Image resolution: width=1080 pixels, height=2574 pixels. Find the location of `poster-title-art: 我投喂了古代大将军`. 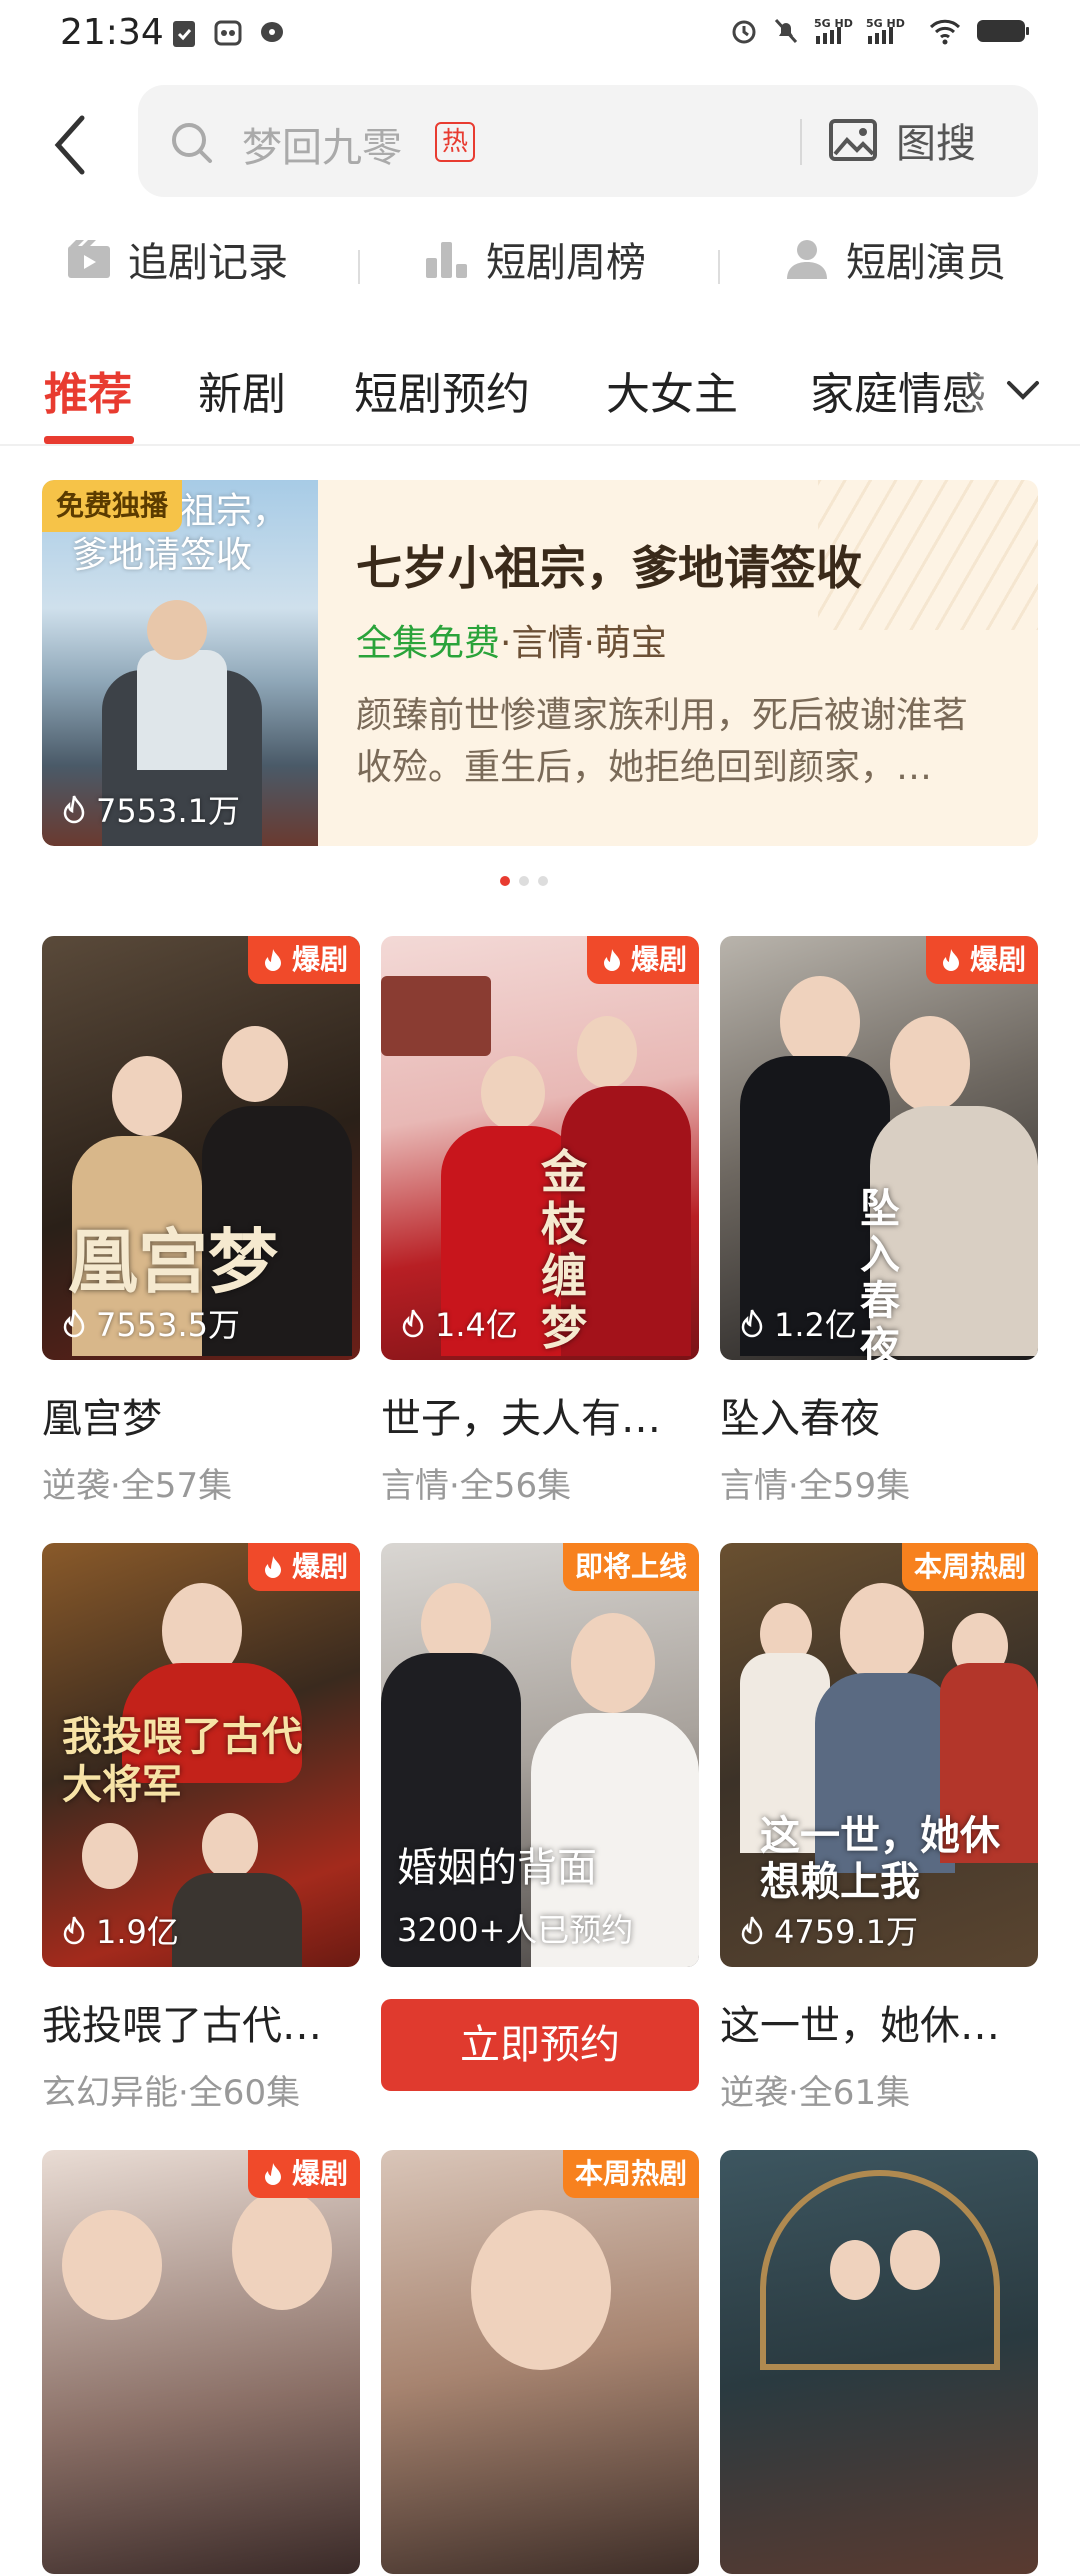

poster-title-art: 我投喂了古代大将军 is located at coordinates (182, 1760).